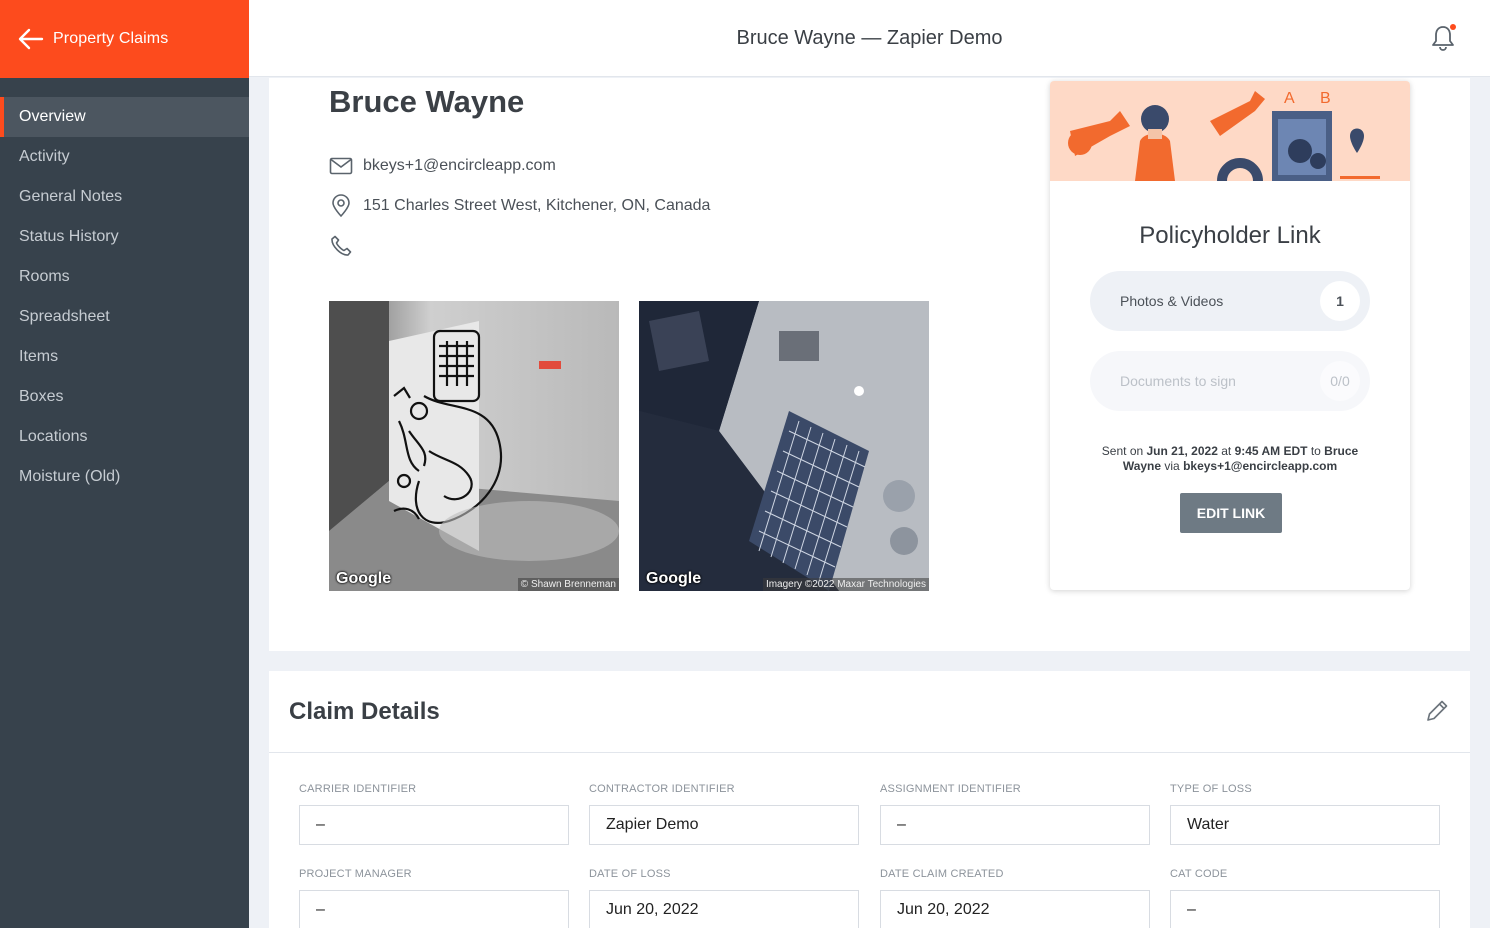 The width and height of the screenshot is (1490, 928). I want to click on photos-videos-label: Photos & Videos, so click(1172, 301).